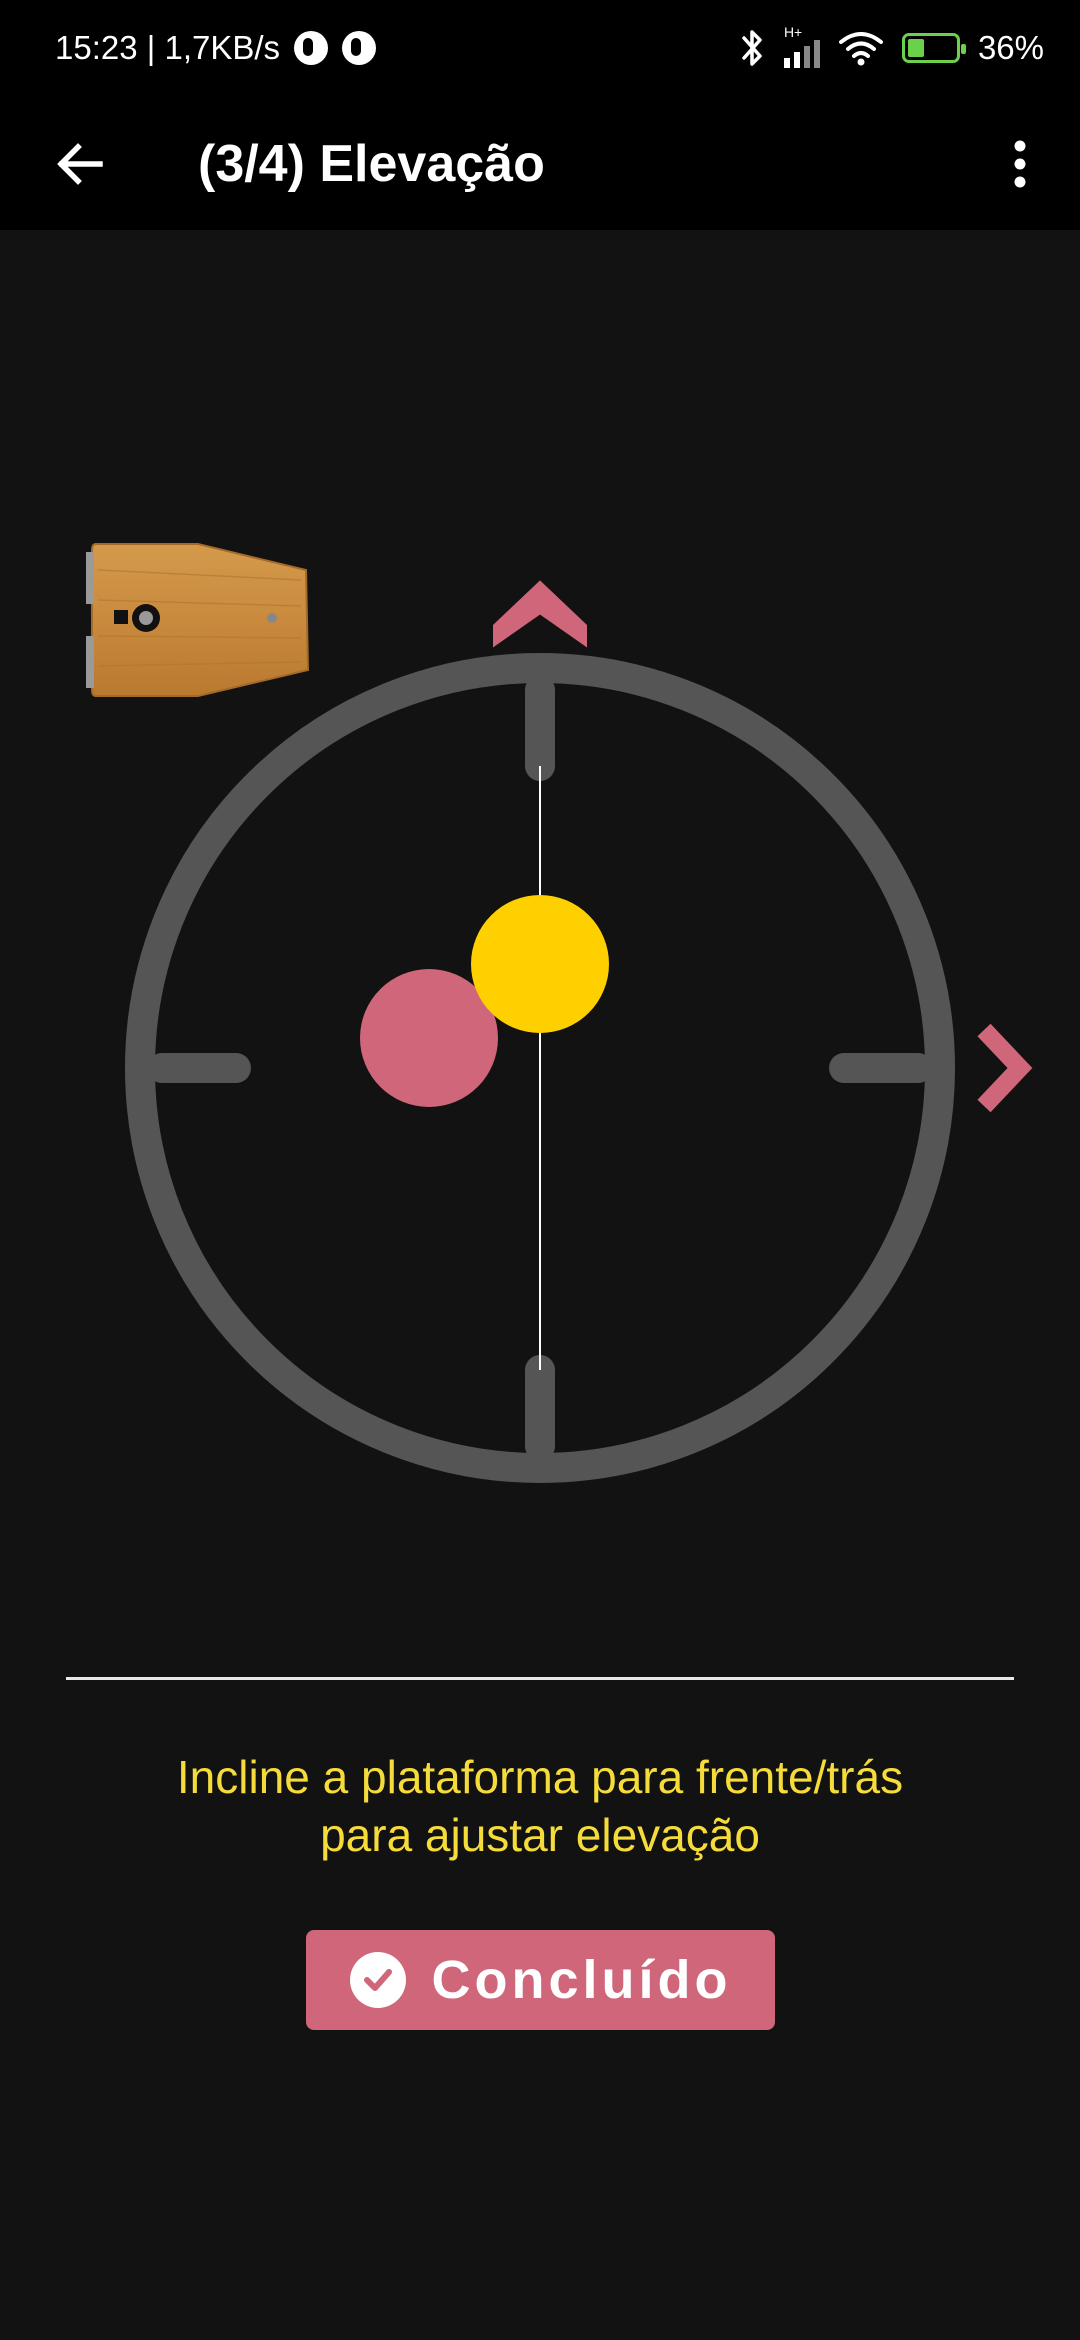 This screenshot has height=2340, width=1080. What do you see at coordinates (933, 48) in the screenshot?
I see `battery-charging-icon` at bounding box center [933, 48].